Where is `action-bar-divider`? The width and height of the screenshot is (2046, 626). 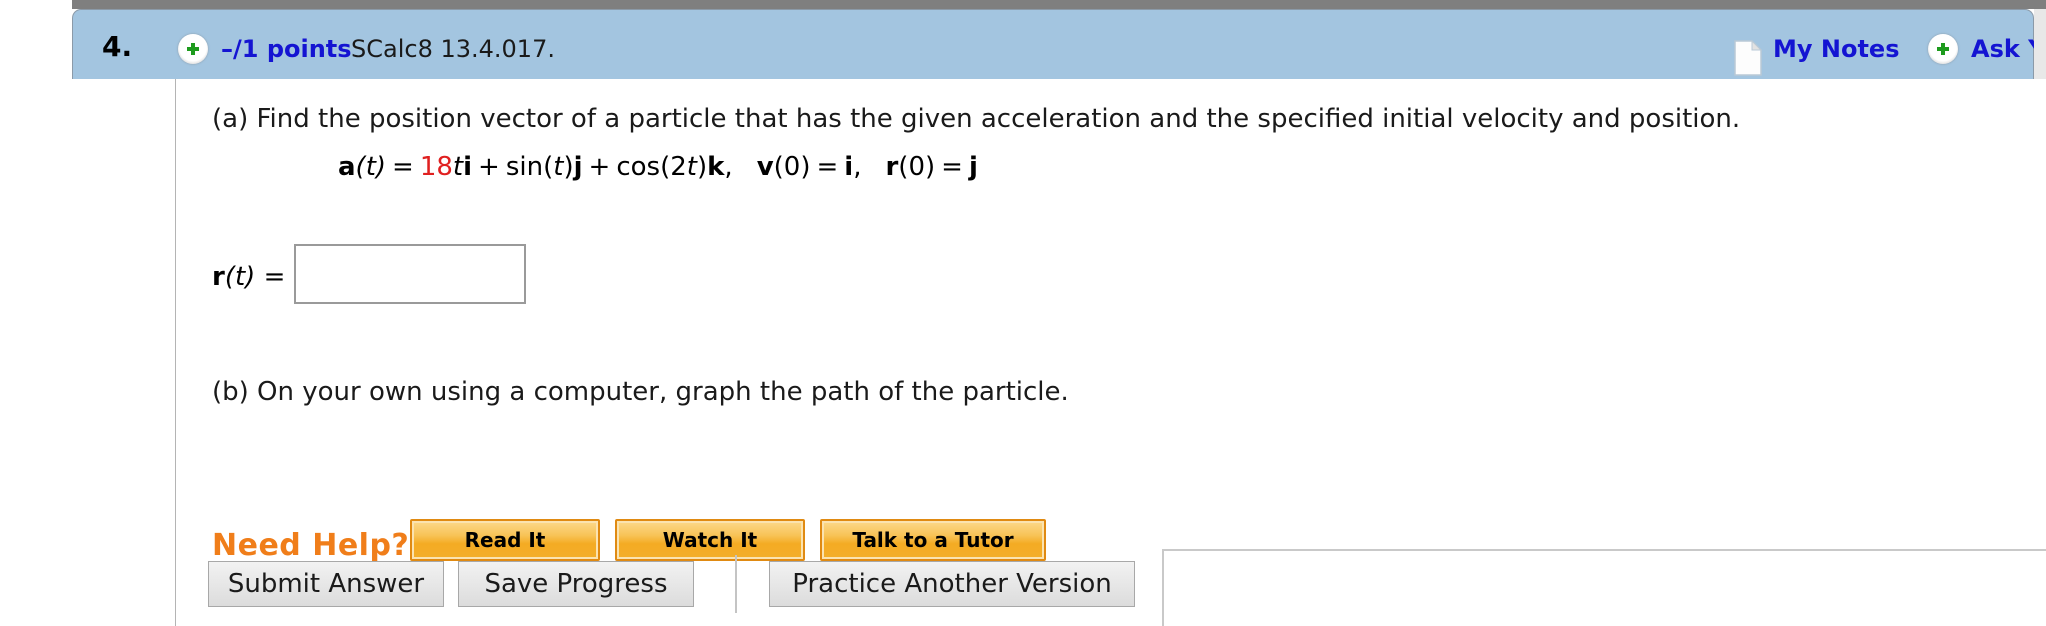
action-bar-divider is located at coordinates (736, 584).